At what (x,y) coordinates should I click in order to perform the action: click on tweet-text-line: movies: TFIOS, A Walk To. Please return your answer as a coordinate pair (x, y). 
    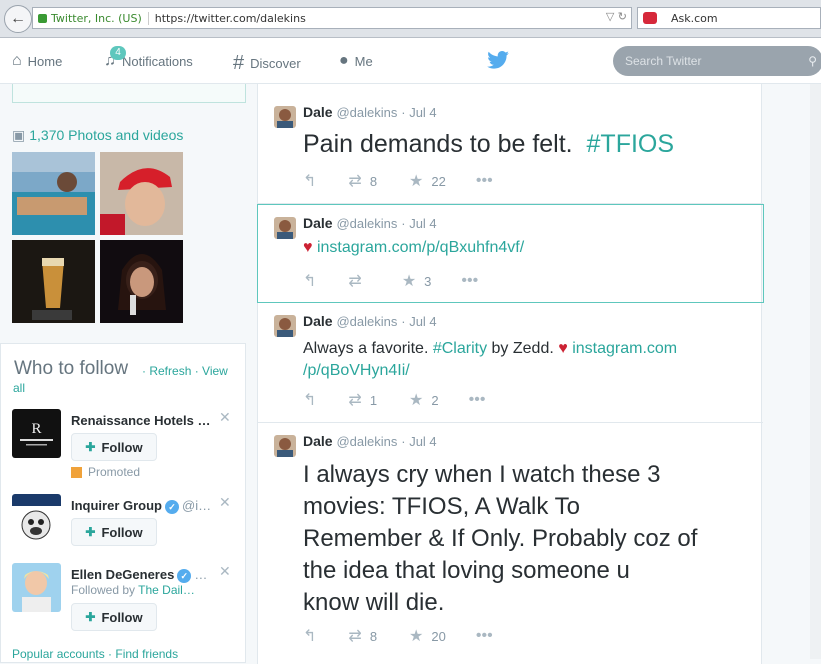
    Looking at the image, I should click on (441, 506).